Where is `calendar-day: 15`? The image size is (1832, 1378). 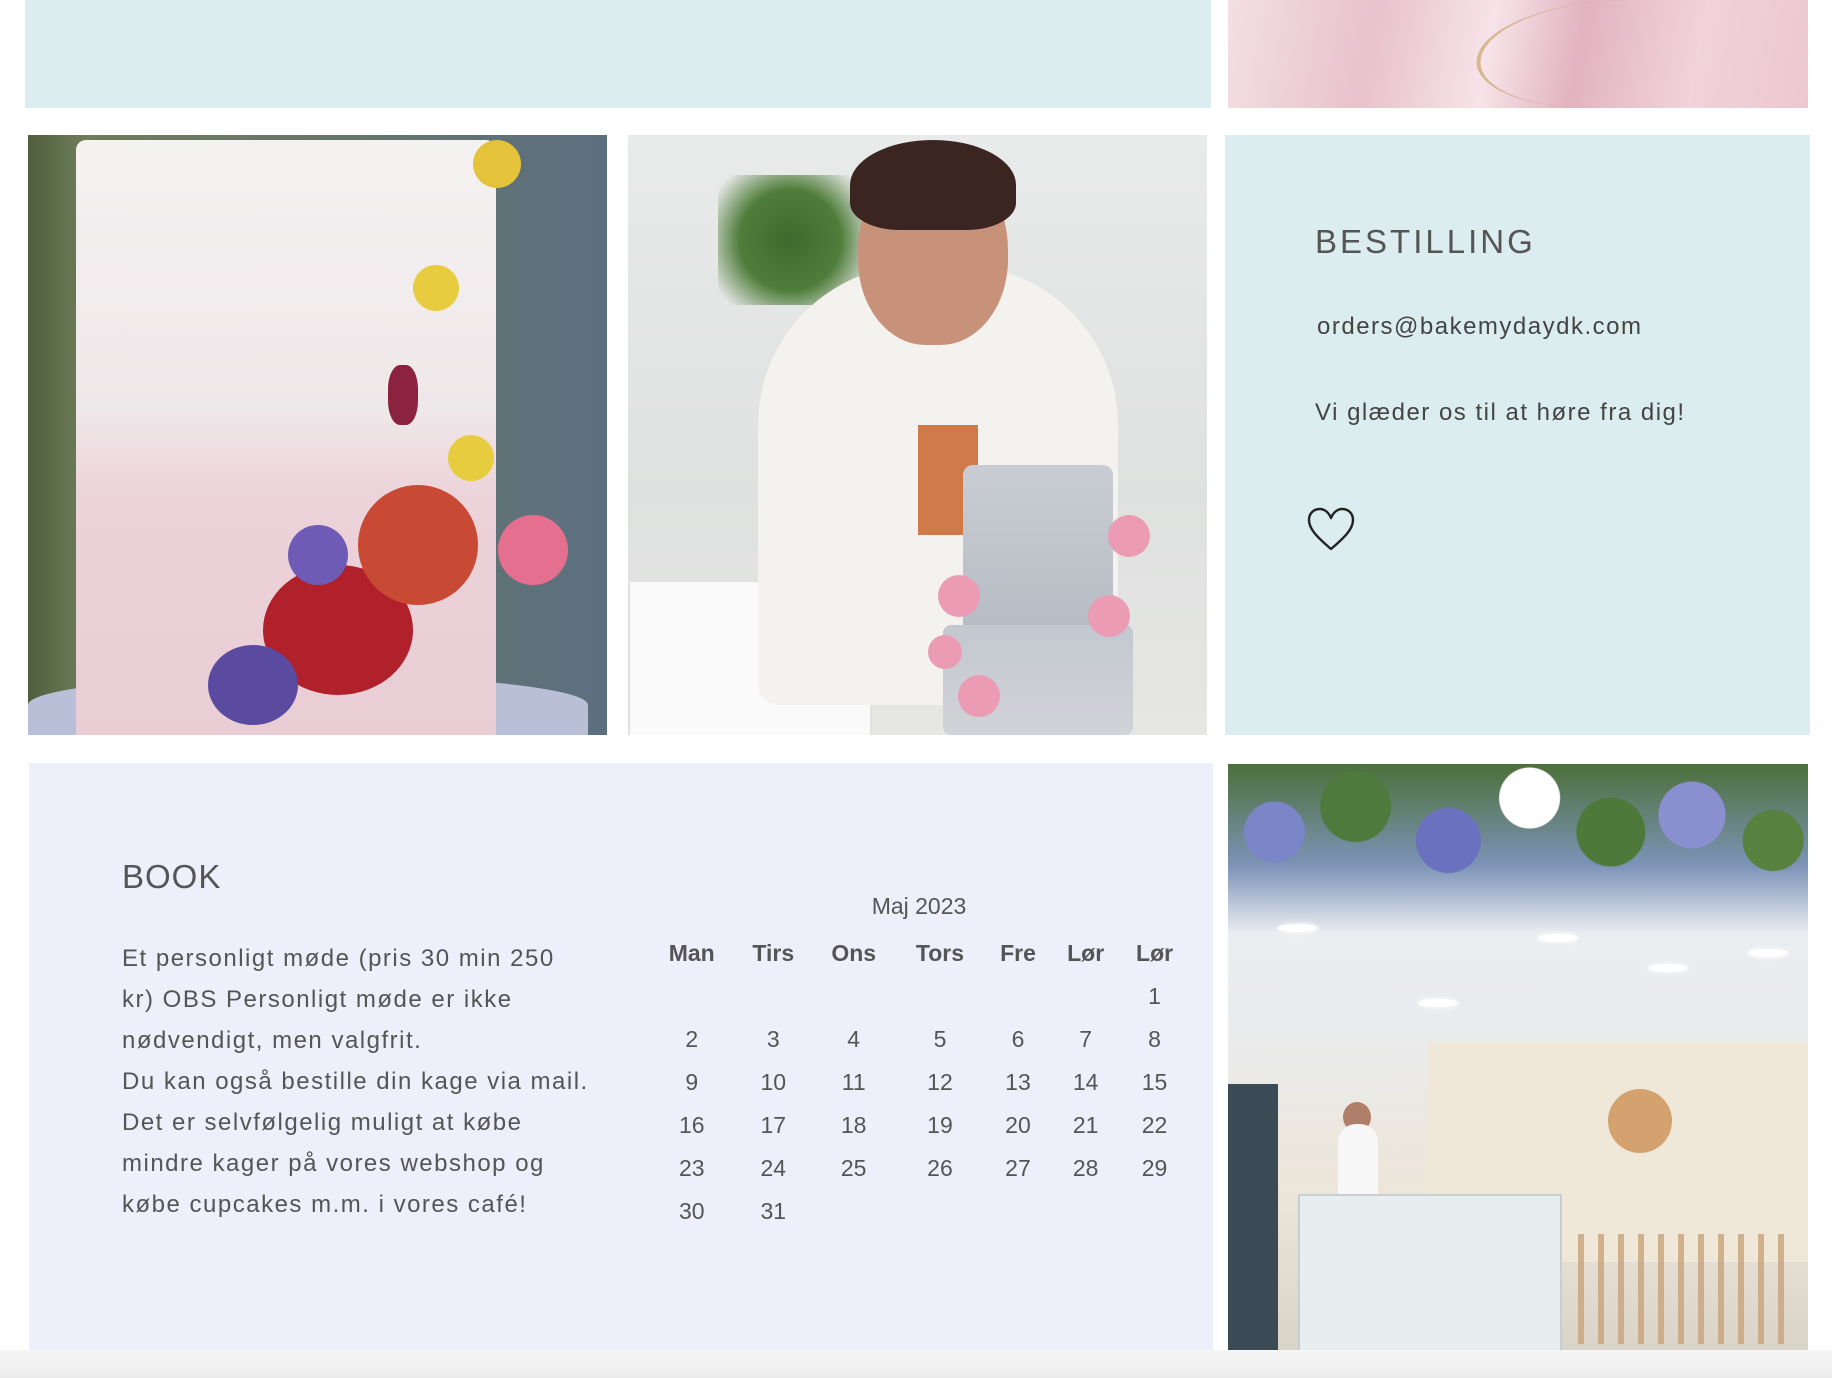 calendar-day: 15 is located at coordinates (1154, 1082).